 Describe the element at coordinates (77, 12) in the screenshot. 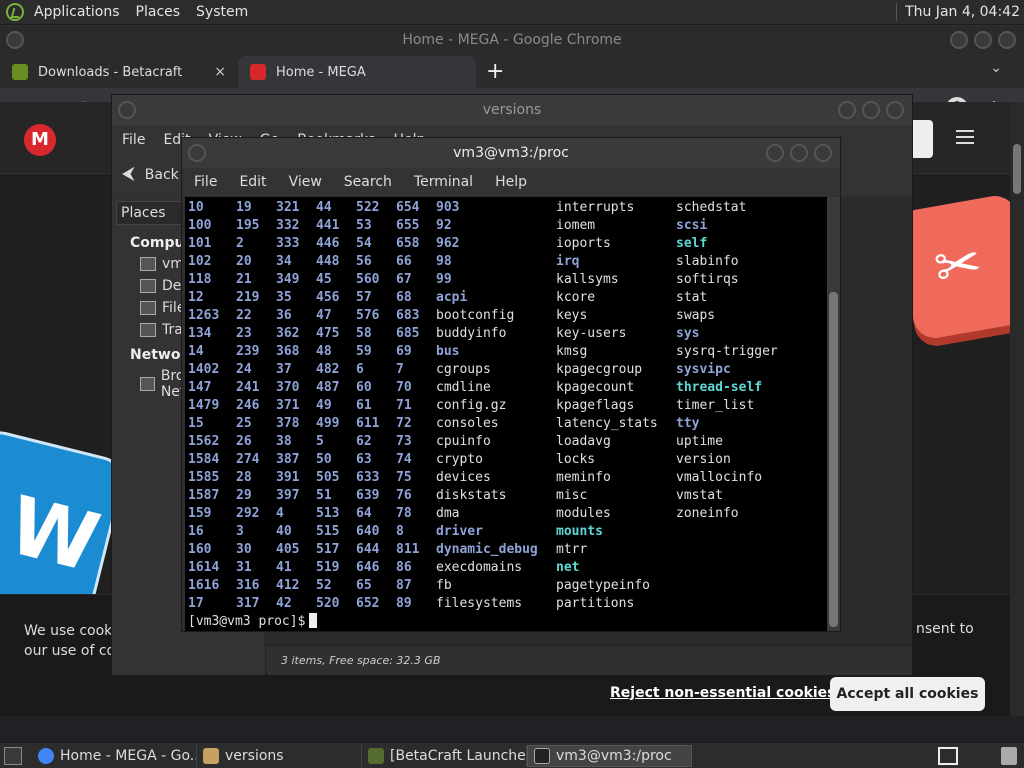

I see `applications-menu: Applications` at that location.